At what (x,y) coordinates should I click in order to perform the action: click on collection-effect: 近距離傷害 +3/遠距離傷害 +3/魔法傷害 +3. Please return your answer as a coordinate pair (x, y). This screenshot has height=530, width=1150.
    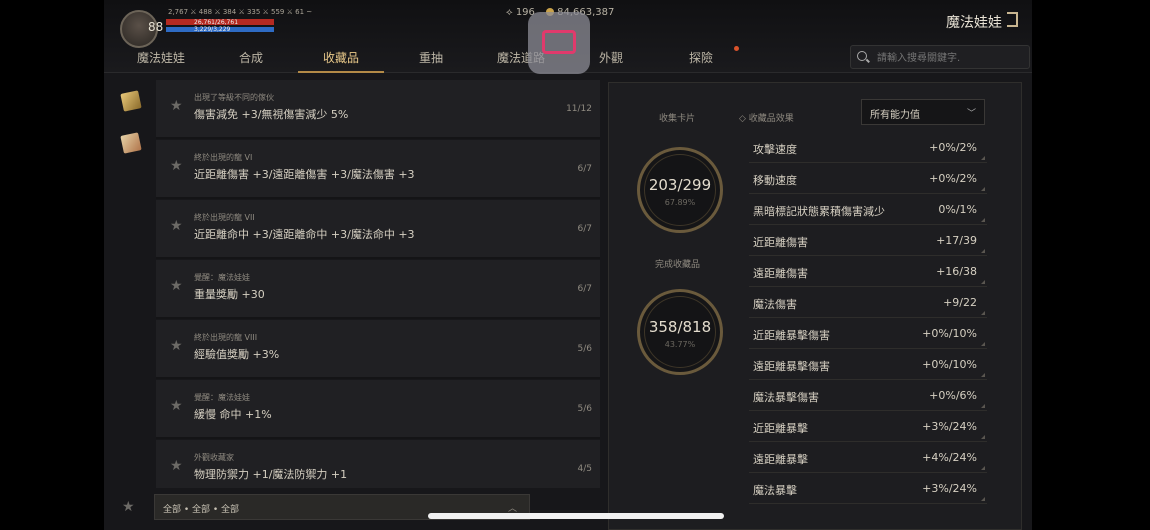
    Looking at the image, I should click on (304, 174).